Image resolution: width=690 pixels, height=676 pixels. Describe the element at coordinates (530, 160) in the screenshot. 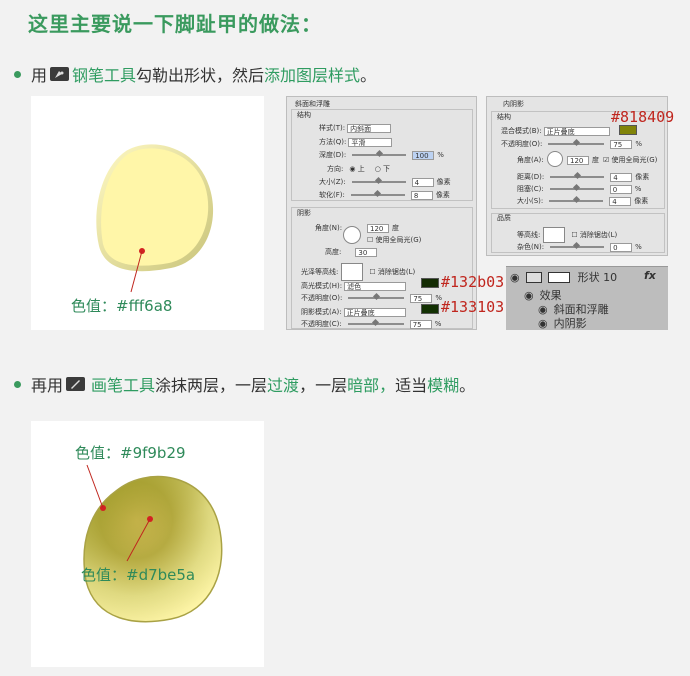

I see `angle-label: 角度(A):` at that location.